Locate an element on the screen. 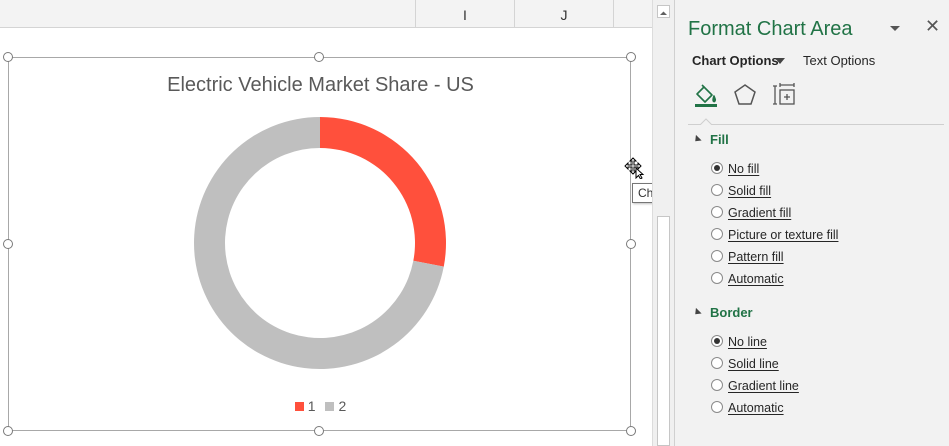 Image resolution: width=949 pixels, height=446 pixels. border-section-header: Border is located at coordinates (722, 312).